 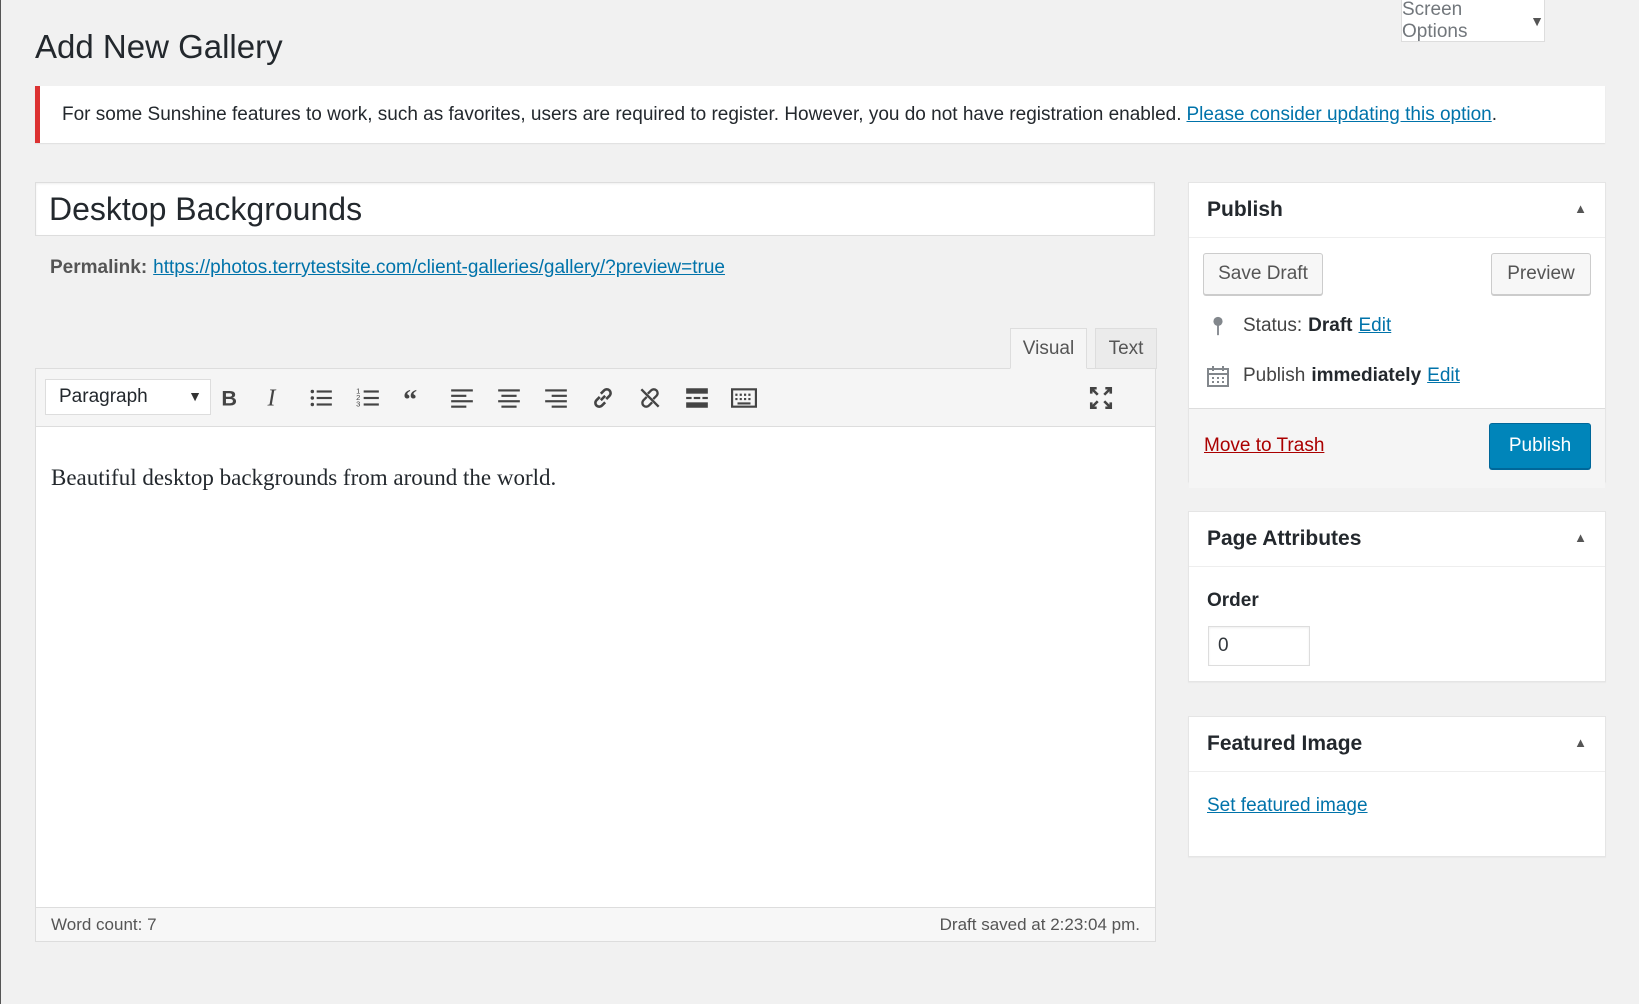 What do you see at coordinates (1397, 539) in the screenshot?
I see `page-attributes-header: Page Attributes ▲` at bounding box center [1397, 539].